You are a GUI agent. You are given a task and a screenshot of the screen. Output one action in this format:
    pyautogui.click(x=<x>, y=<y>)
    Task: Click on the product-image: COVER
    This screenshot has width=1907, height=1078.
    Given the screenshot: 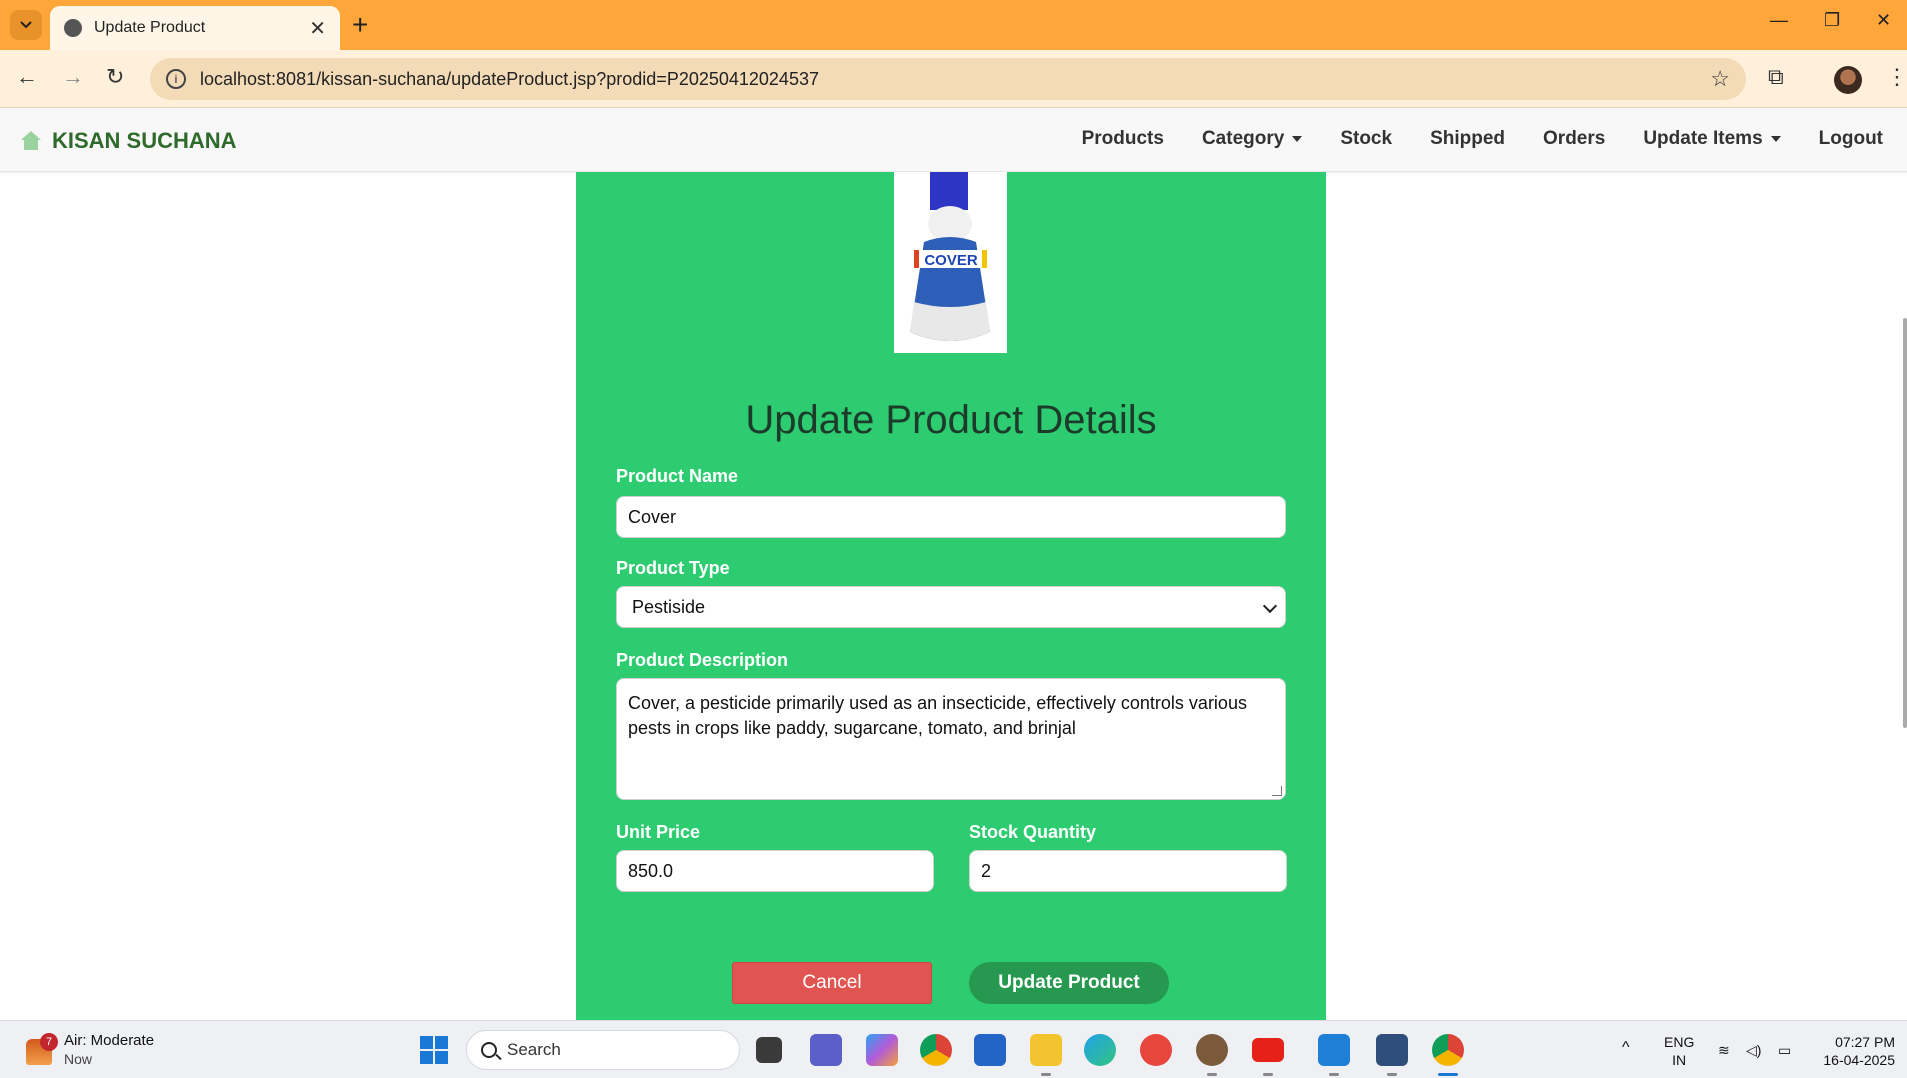 What is the action you would take?
    pyautogui.click(x=950, y=262)
    